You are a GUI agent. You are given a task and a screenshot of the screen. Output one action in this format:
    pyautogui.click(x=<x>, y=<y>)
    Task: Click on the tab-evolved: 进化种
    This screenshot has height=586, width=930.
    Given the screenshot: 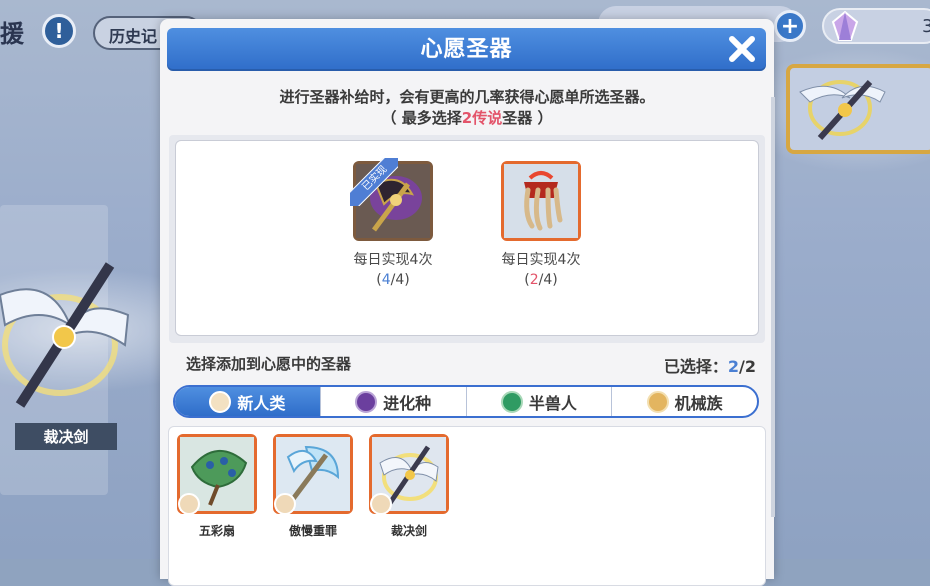 What is the action you would take?
    pyautogui.click(x=392, y=401)
    